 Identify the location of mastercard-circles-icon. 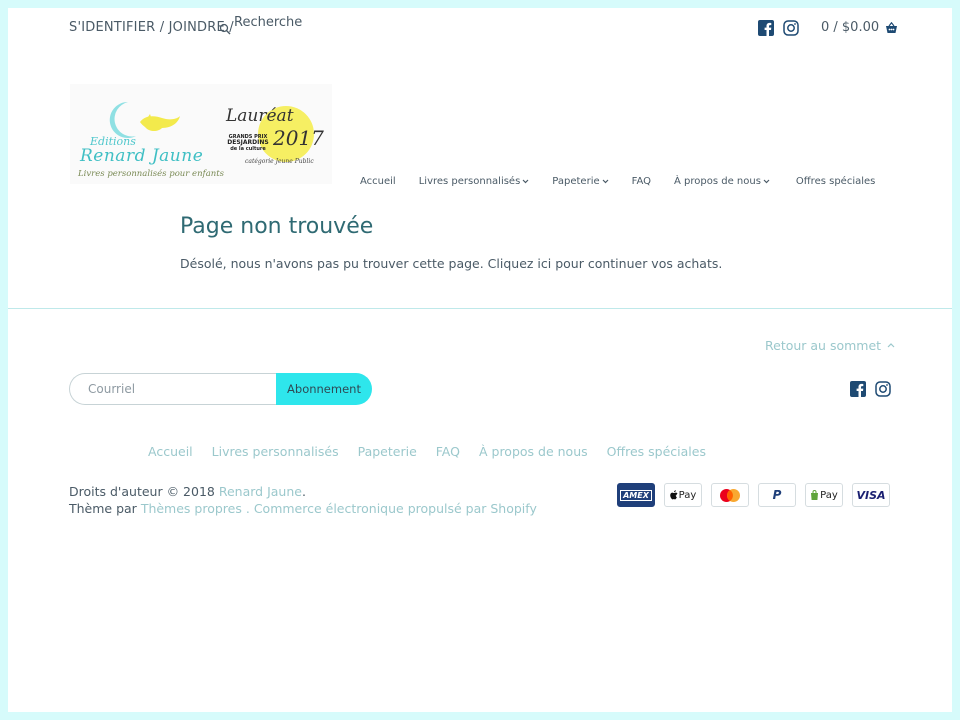
(730, 495).